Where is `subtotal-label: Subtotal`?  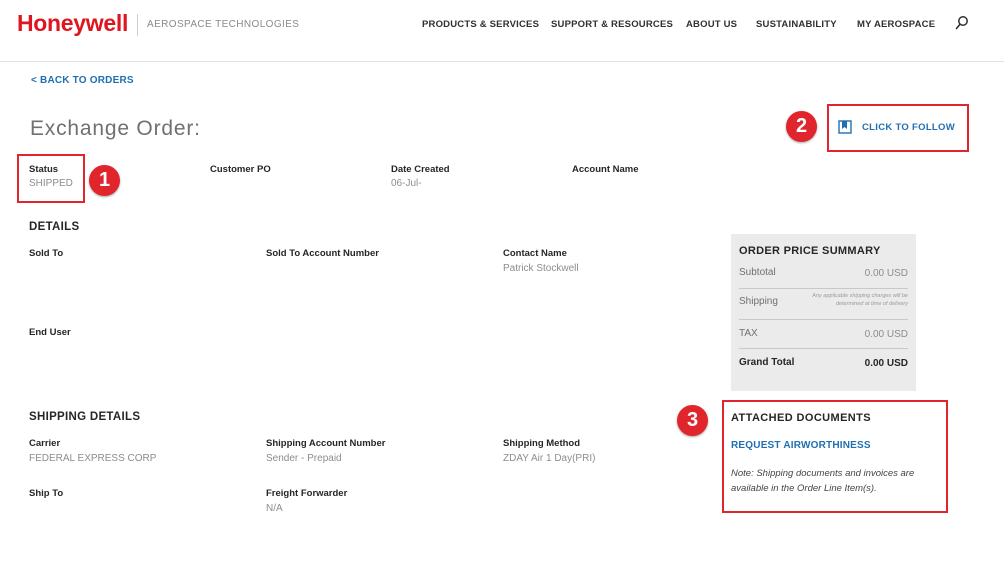
subtotal-label: Subtotal is located at coordinates (757, 272).